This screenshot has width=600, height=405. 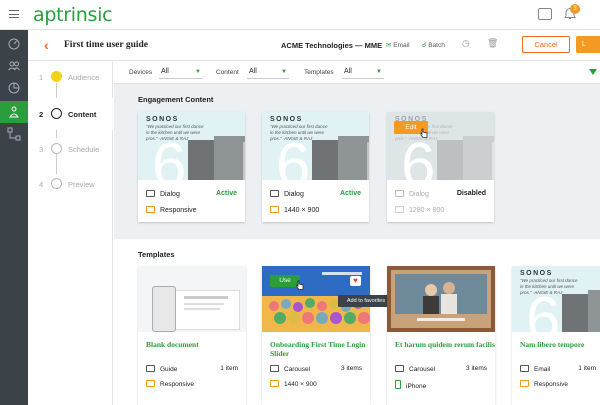 I want to click on dashboard-icon, so click(x=14, y=44).